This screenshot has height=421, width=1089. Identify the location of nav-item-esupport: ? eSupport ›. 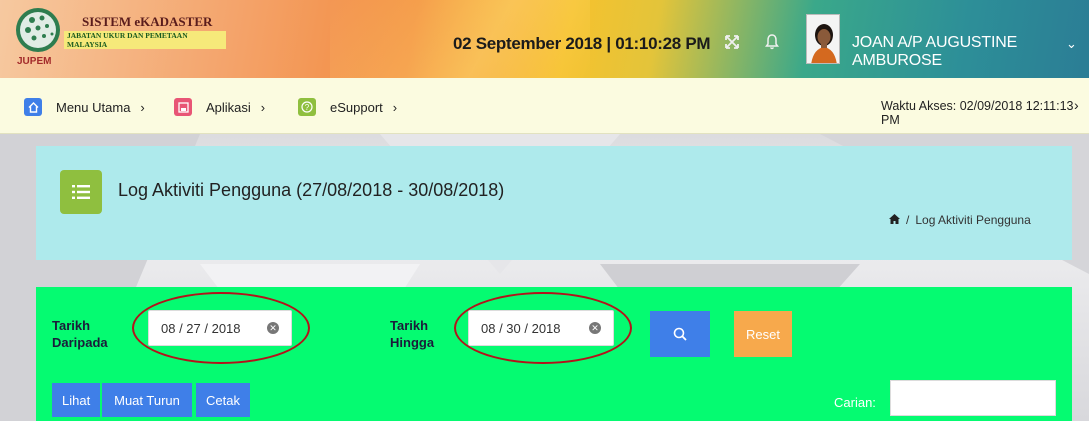
(347, 107).